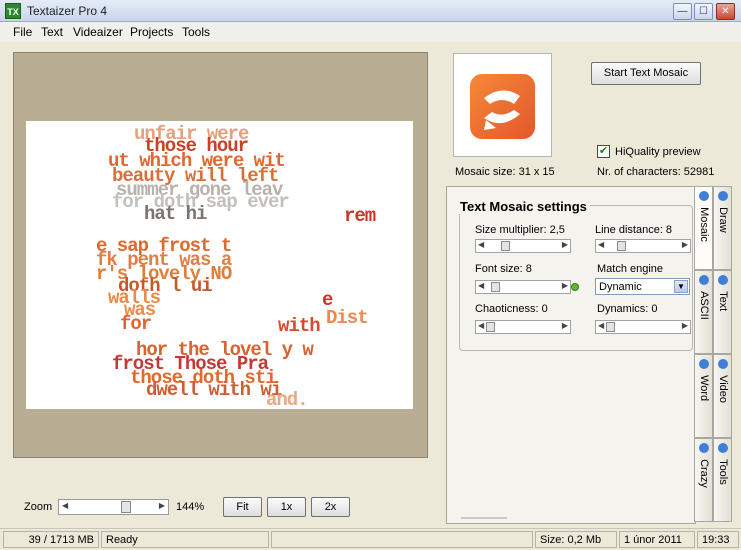 The width and height of the screenshot is (741, 550). I want to click on line-distance-label: Line distance: 8, so click(634, 230).